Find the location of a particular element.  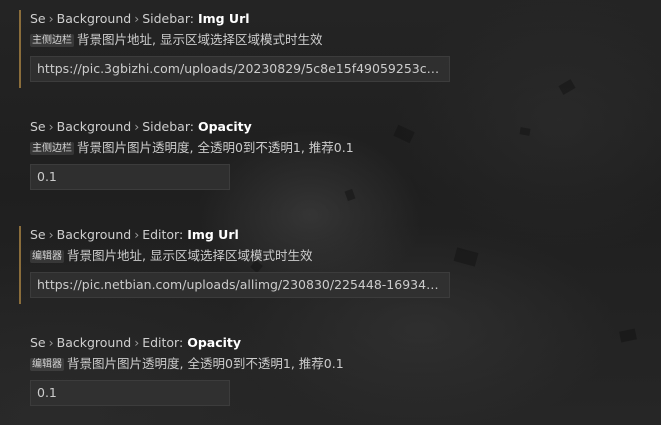

setting-description: 编辑器 背景图片图片透明度, 全透明0到不透明1, 推荐0.1 is located at coordinates (187, 363).